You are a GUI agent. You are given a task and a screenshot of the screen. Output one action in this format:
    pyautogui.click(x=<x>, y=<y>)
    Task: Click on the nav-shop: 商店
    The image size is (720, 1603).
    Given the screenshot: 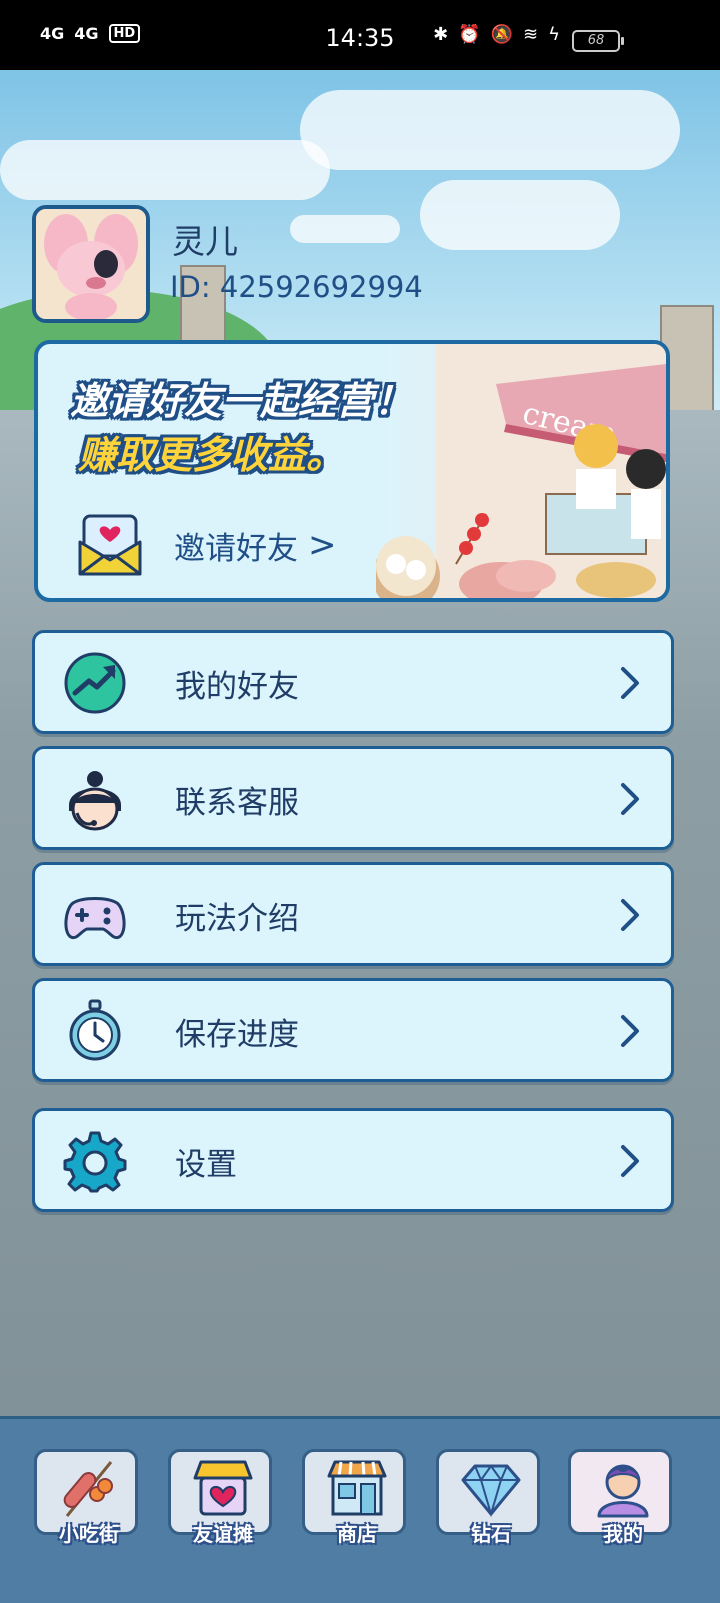 What is the action you would take?
    pyautogui.click(x=354, y=1497)
    